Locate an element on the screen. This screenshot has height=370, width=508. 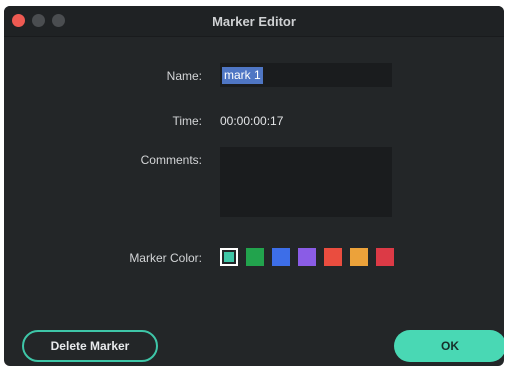
color-swatch-crimson is located at coordinates (385, 257).